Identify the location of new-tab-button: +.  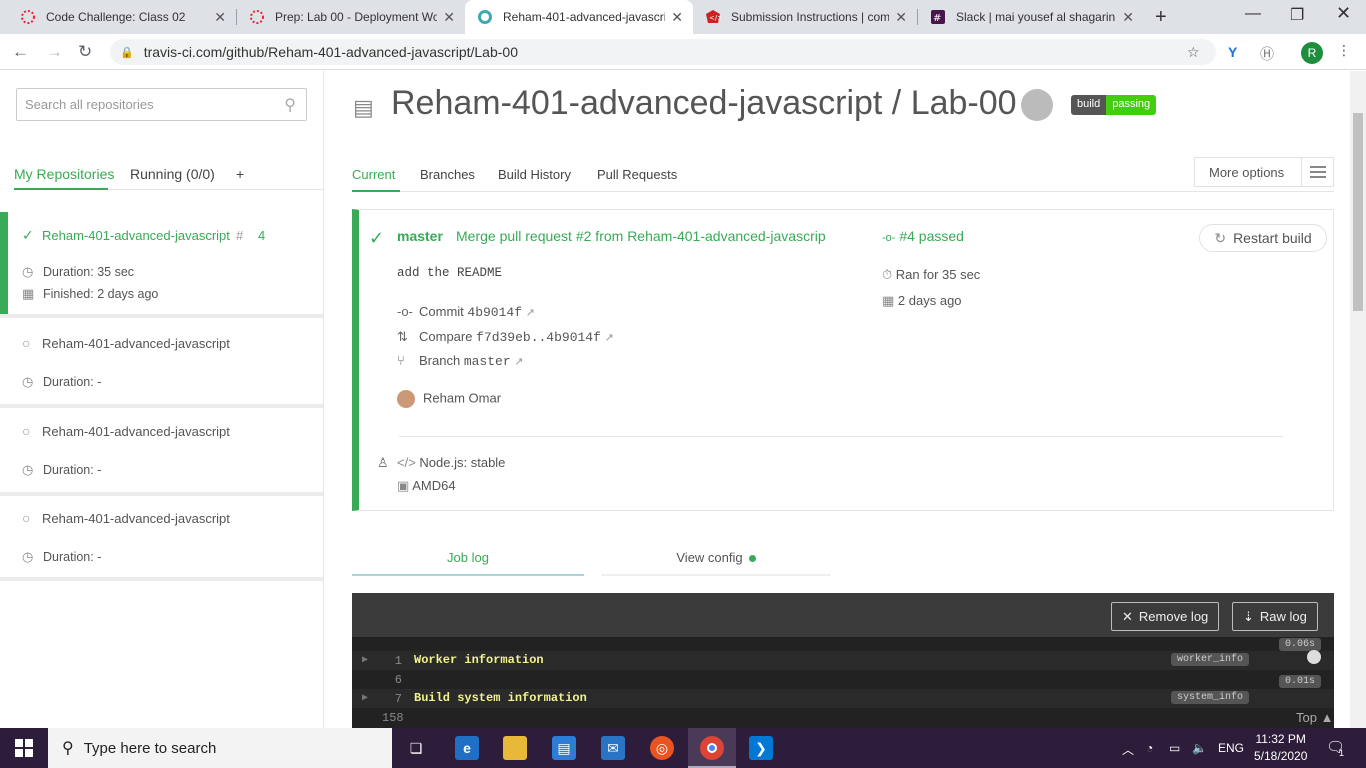
(1161, 17).